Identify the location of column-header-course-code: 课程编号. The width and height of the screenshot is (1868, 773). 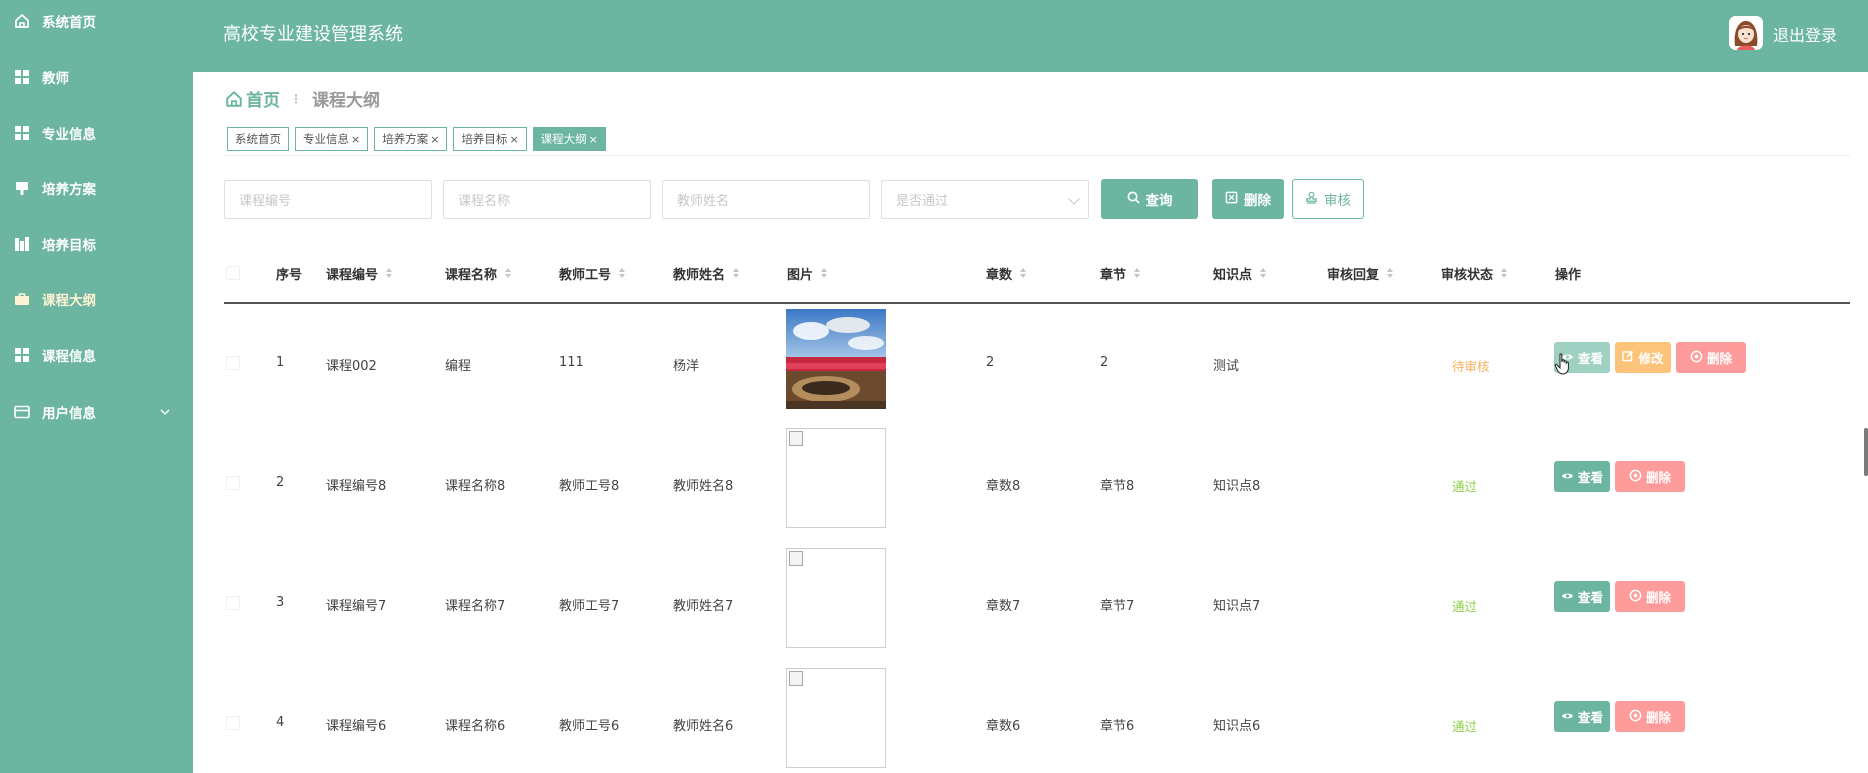
(359, 273).